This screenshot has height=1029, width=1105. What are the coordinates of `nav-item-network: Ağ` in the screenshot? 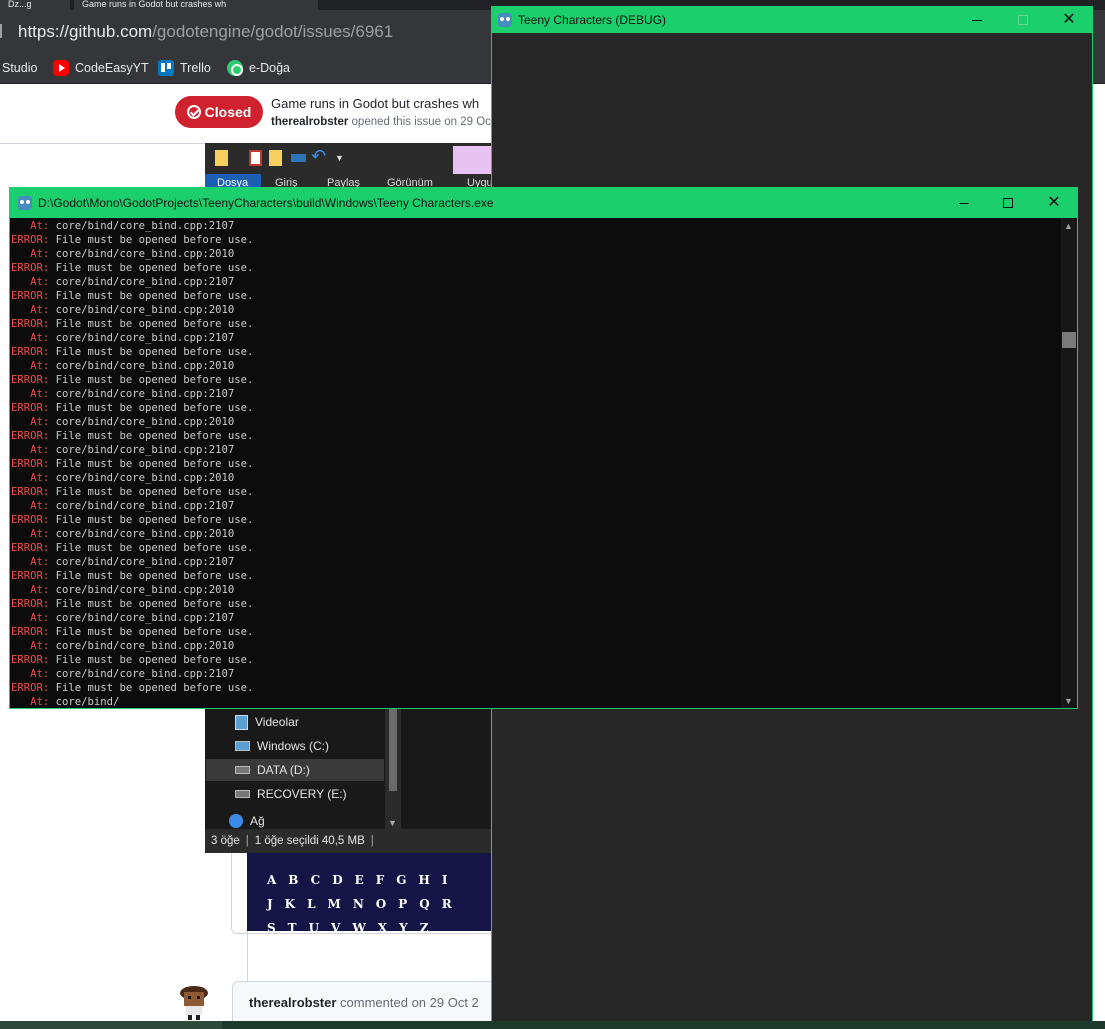 It's located at (304, 821).